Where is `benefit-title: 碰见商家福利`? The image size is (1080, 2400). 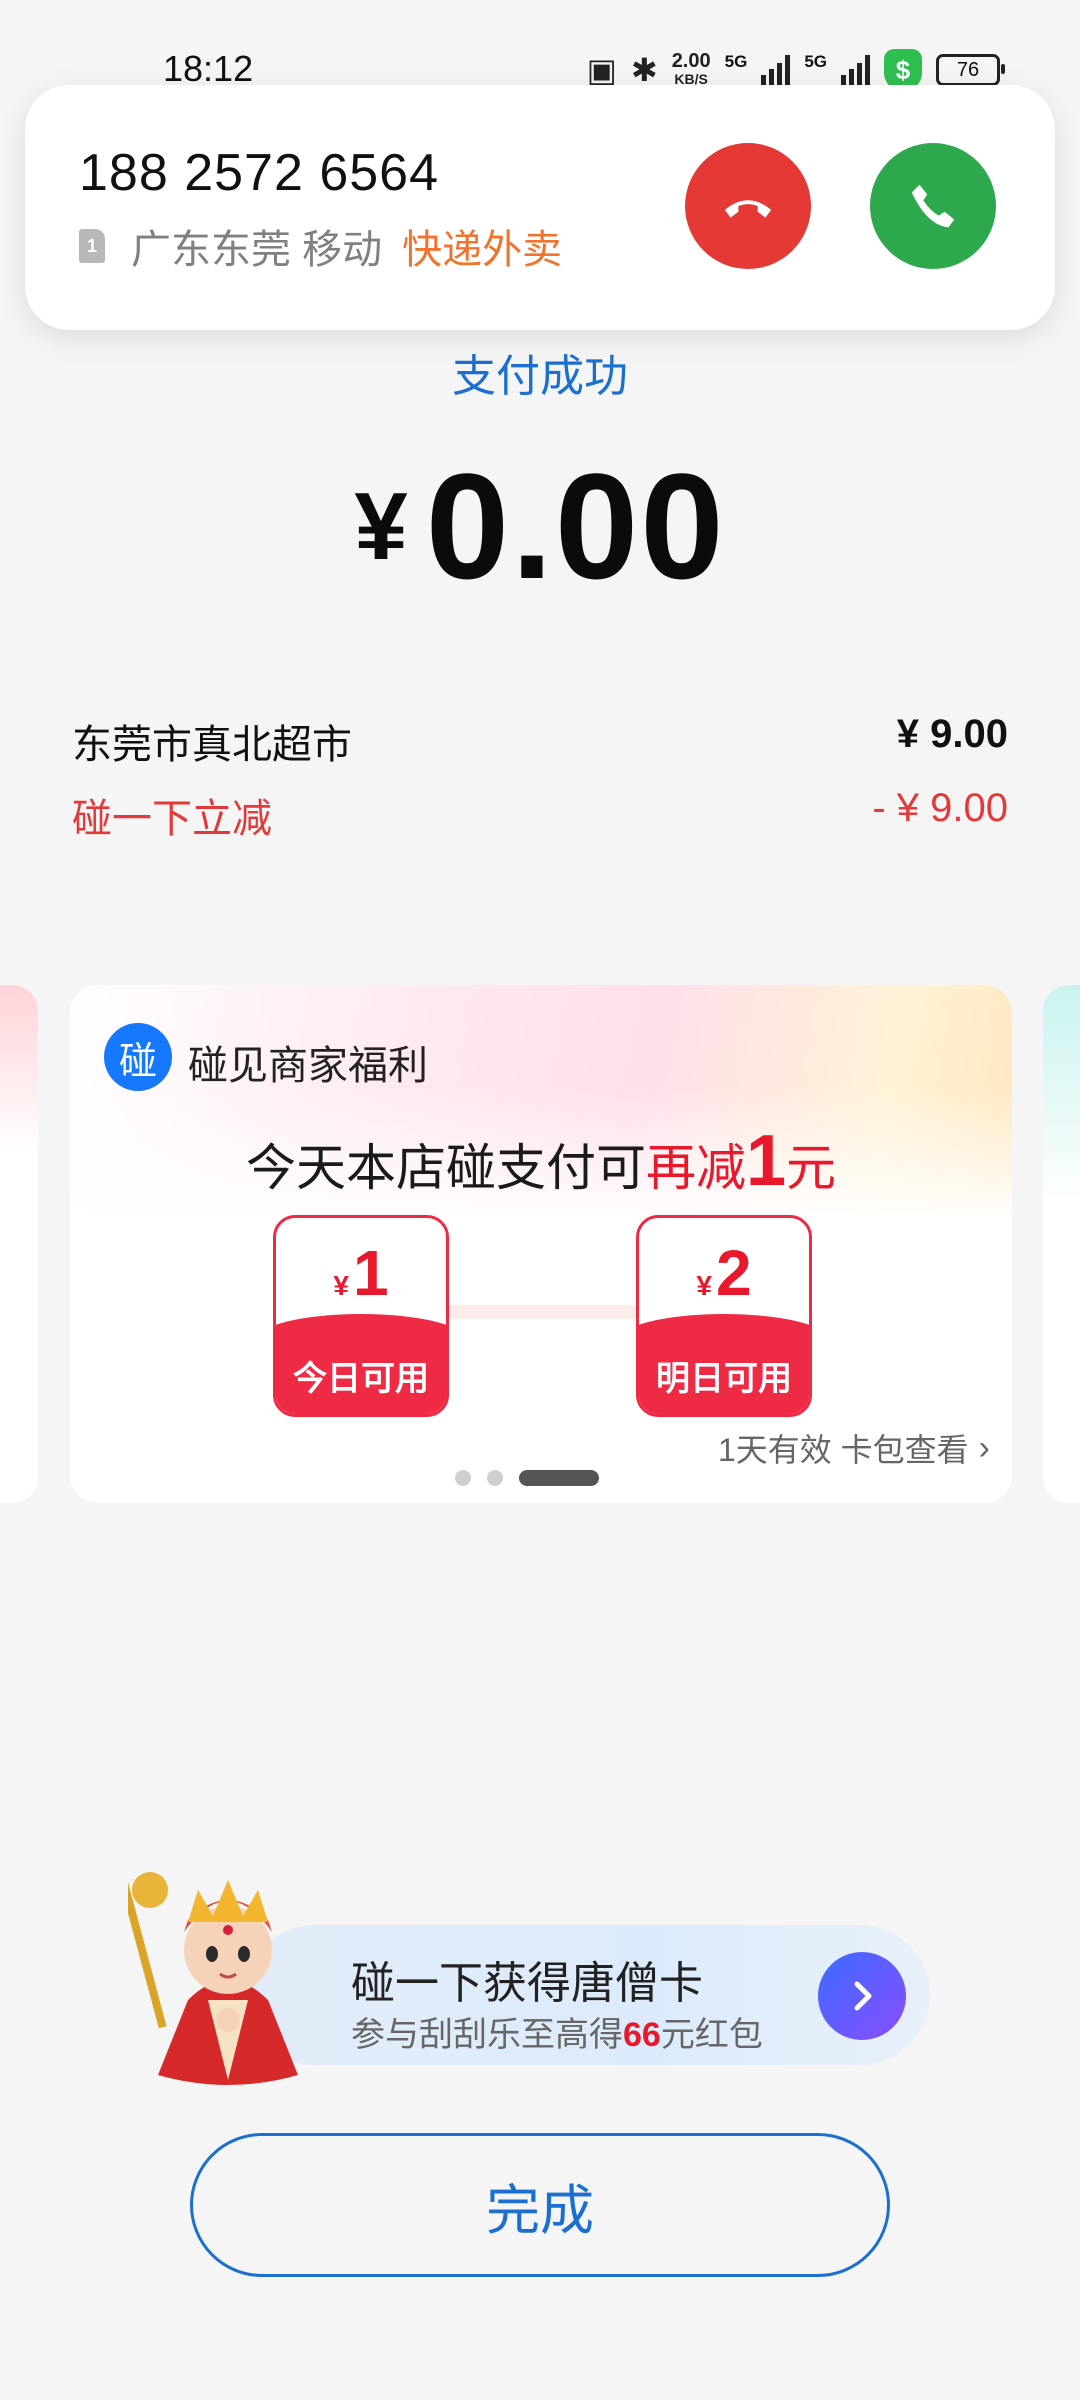
benefit-title: 碰见商家福利 is located at coordinates (308, 1066).